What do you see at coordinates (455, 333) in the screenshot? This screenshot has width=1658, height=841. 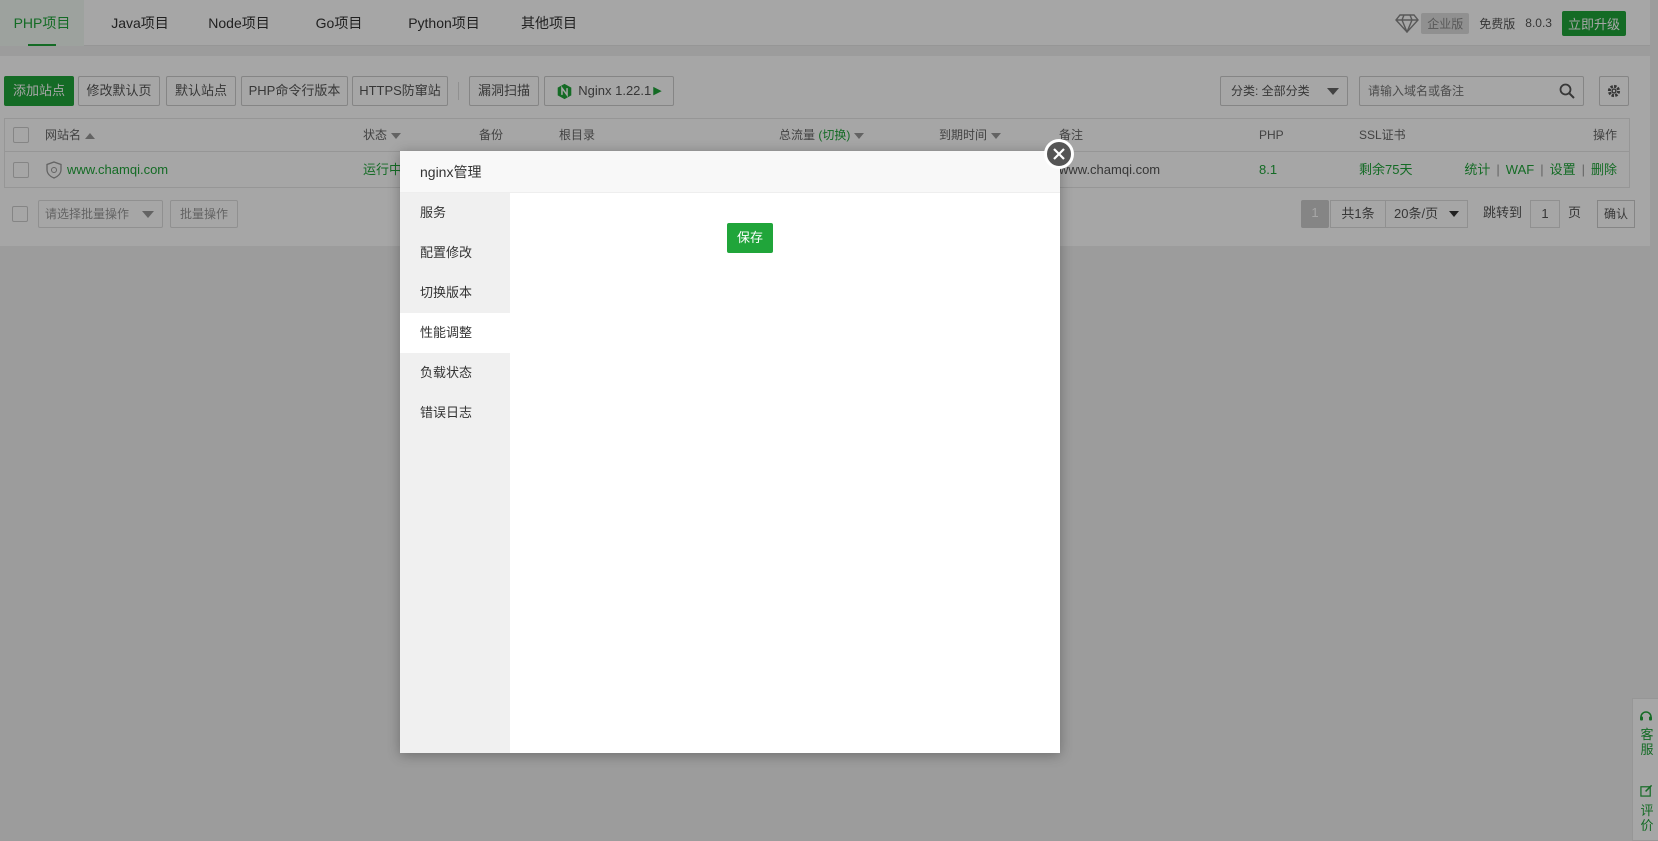 I see `menu-item-performance-tuning: 性能调整` at bounding box center [455, 333].